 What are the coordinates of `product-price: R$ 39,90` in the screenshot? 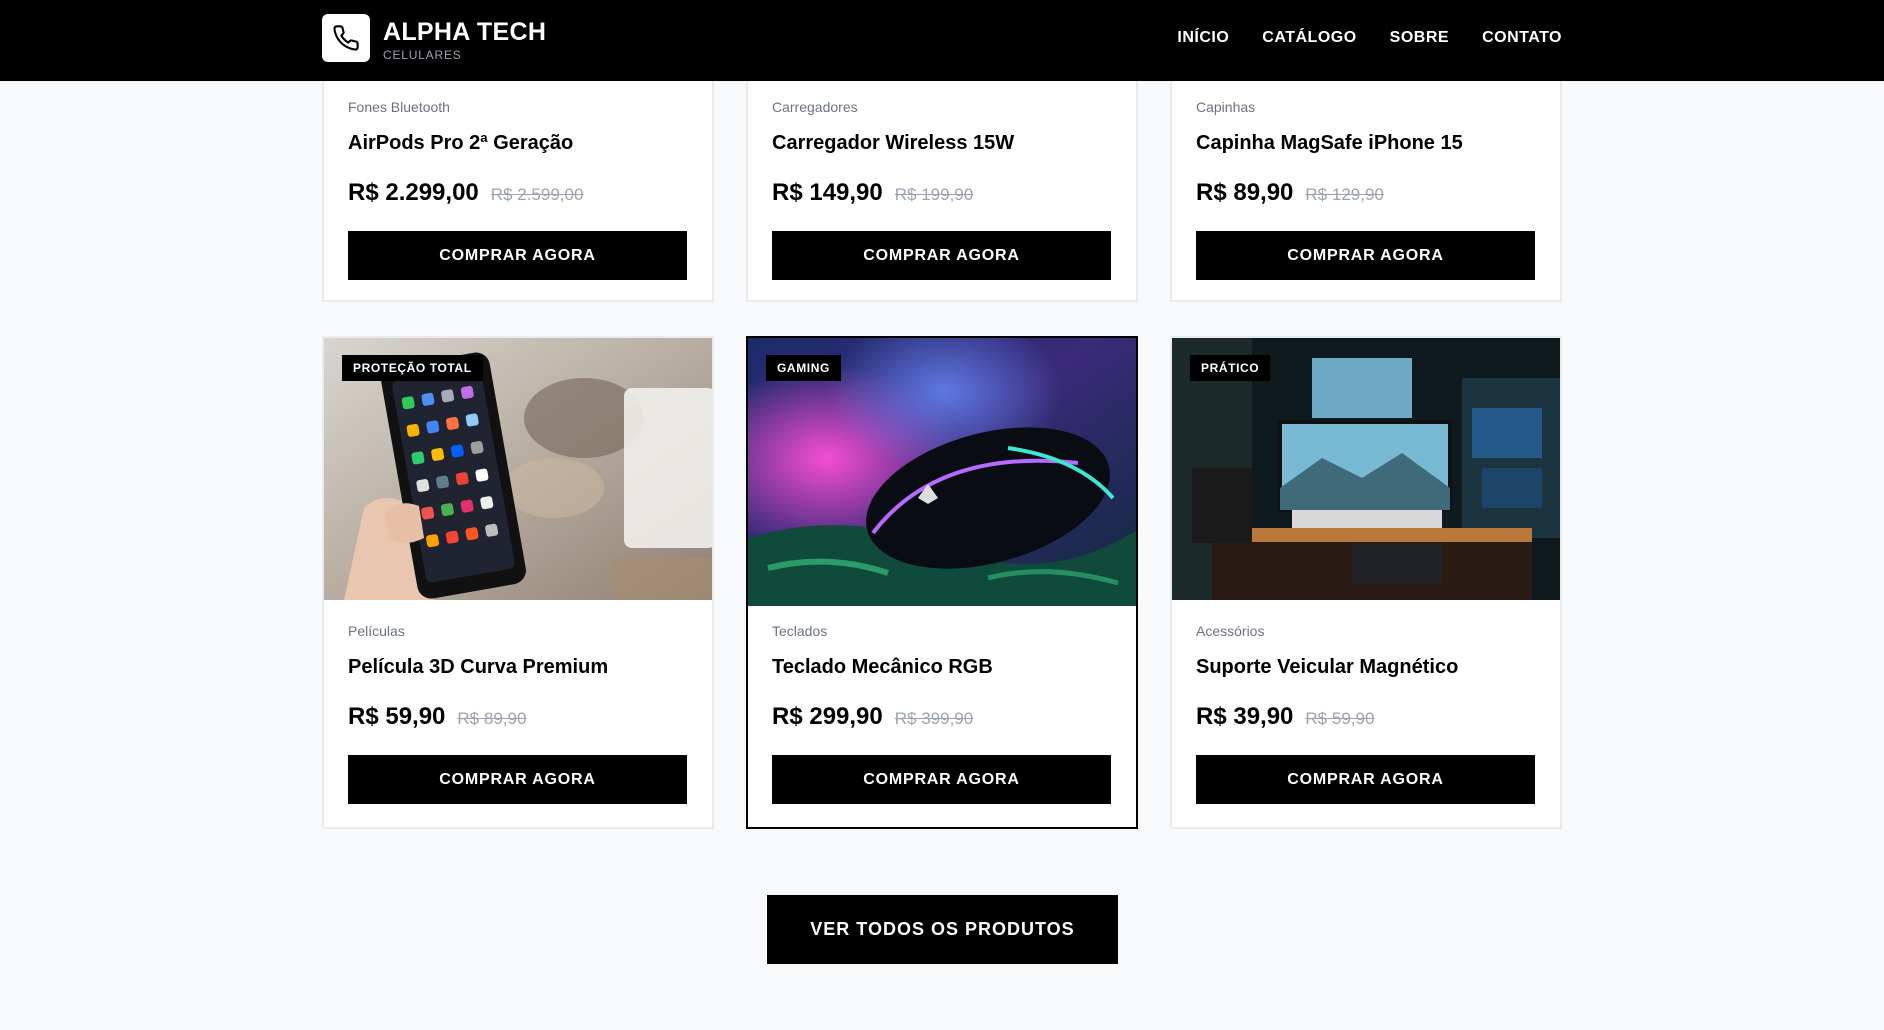 It's located at (1245, 716).